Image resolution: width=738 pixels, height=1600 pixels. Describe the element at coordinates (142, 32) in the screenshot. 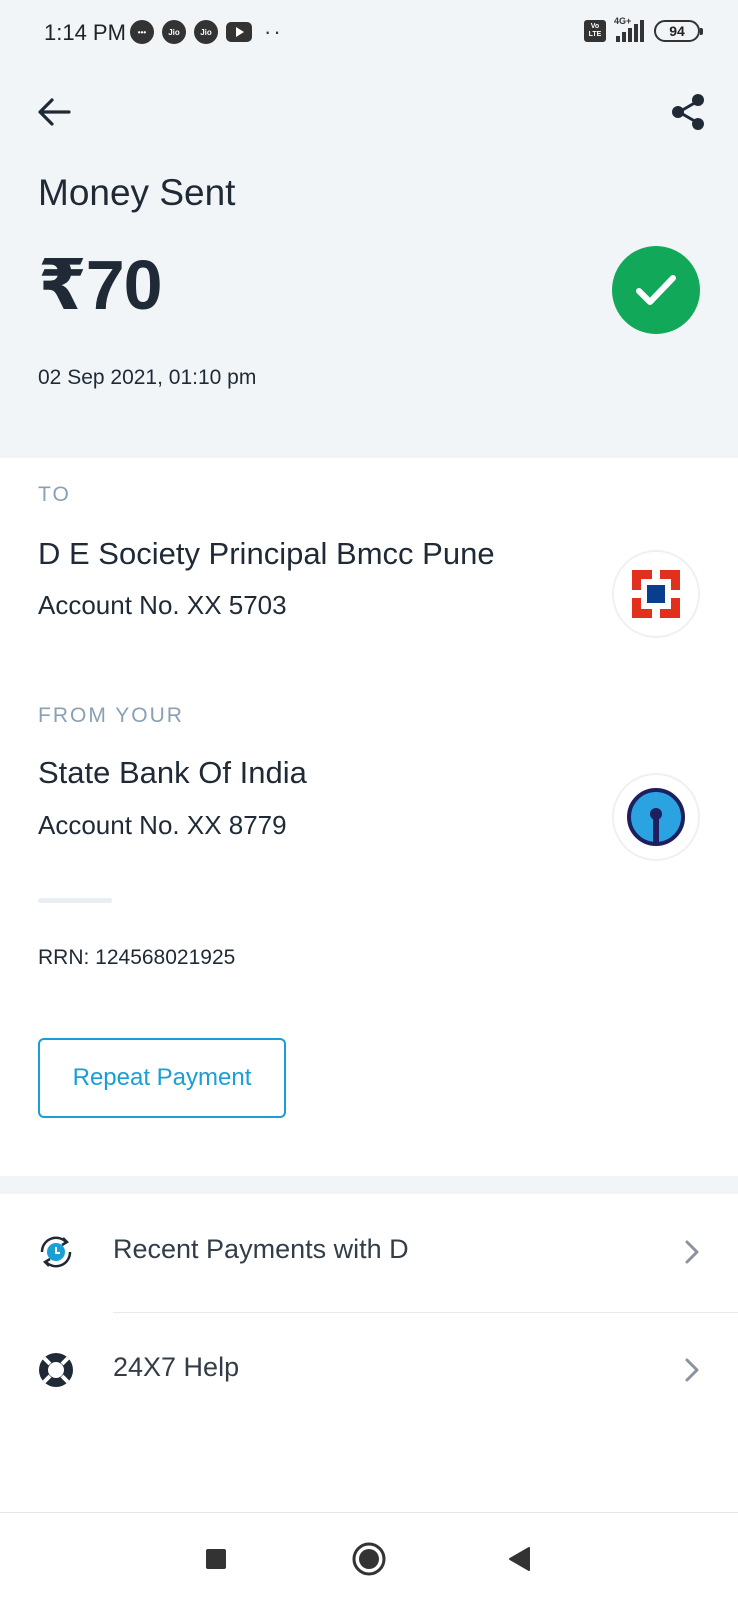

I see `chat-bubble-icon: •••` at that location.